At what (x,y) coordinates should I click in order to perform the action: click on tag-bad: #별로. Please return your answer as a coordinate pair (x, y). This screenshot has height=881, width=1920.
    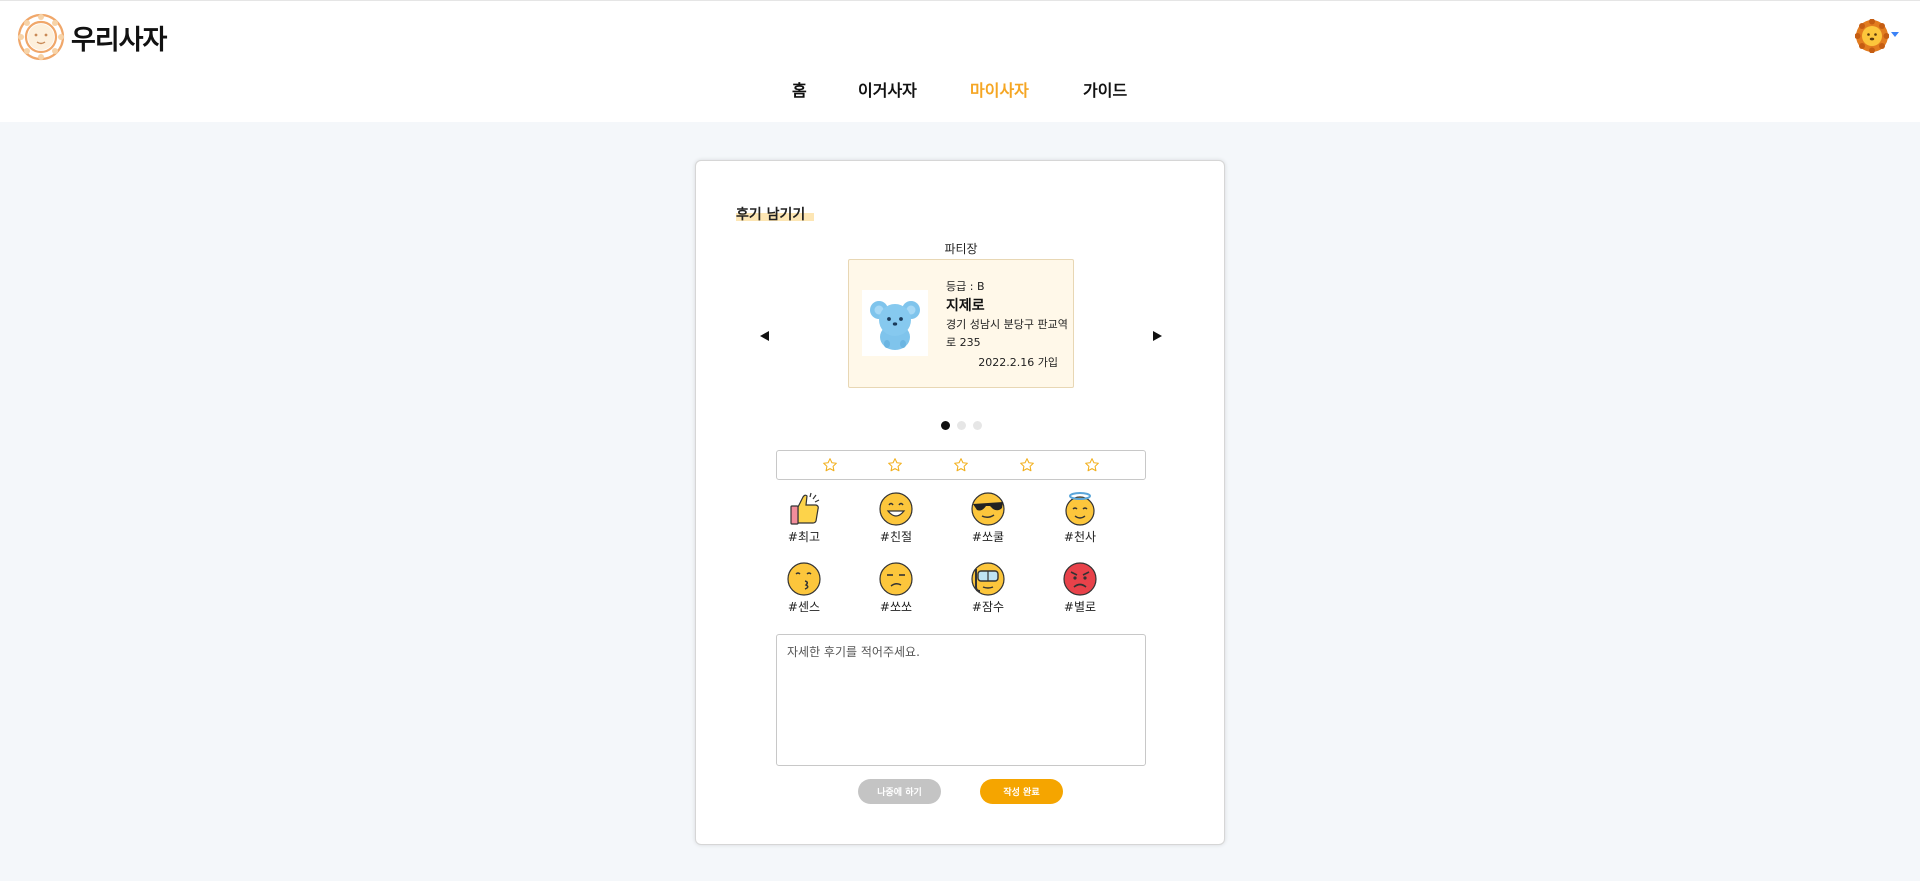
    Looking at the image, I should click on (1080, 588).